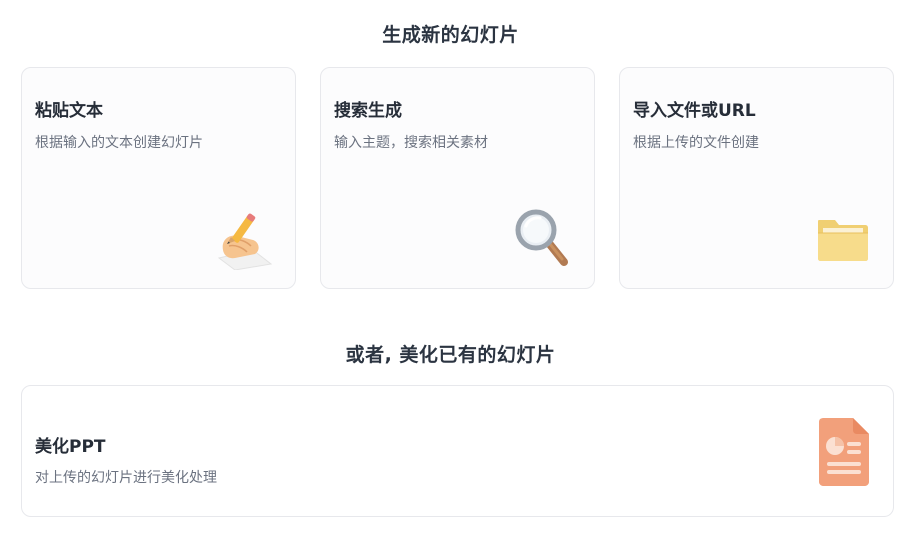 Image resolution: width=901 pixels, height=534 pixels. What do you see at coordinates (457, 178) in the screenshot?
I see `search-generate-card: 搜索生成 输入主题，搜索相关素材` at bounding box center [457, 178].